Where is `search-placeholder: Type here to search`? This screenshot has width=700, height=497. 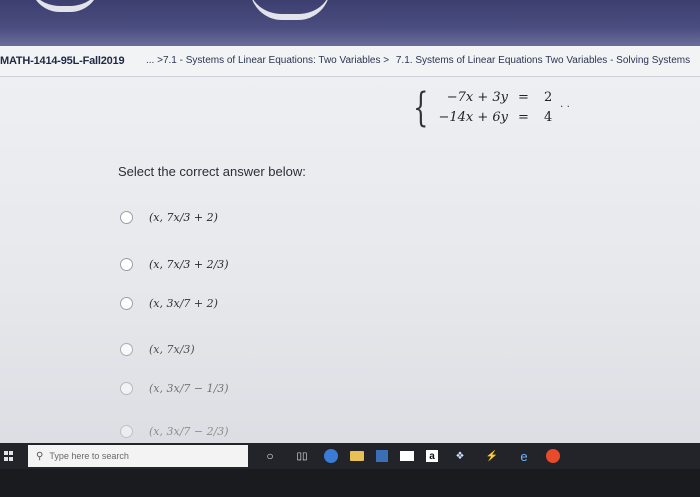
search-placeholder: Type here to search is located at coordinates (89, 456).